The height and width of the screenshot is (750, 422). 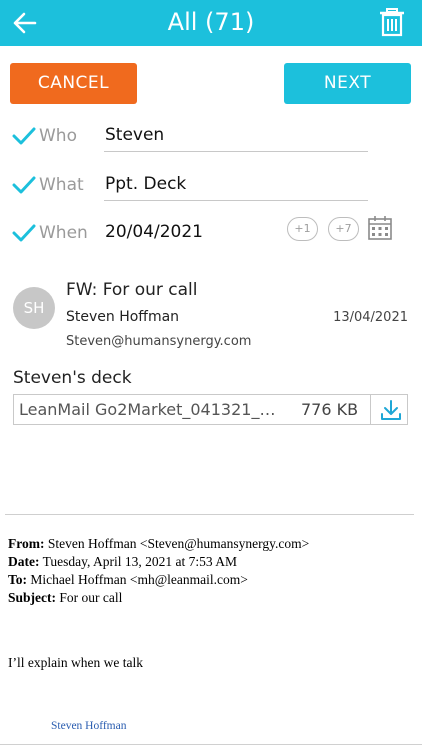 I want to click on what-row: What Ppt. Deck, so click(x=211, y=185).